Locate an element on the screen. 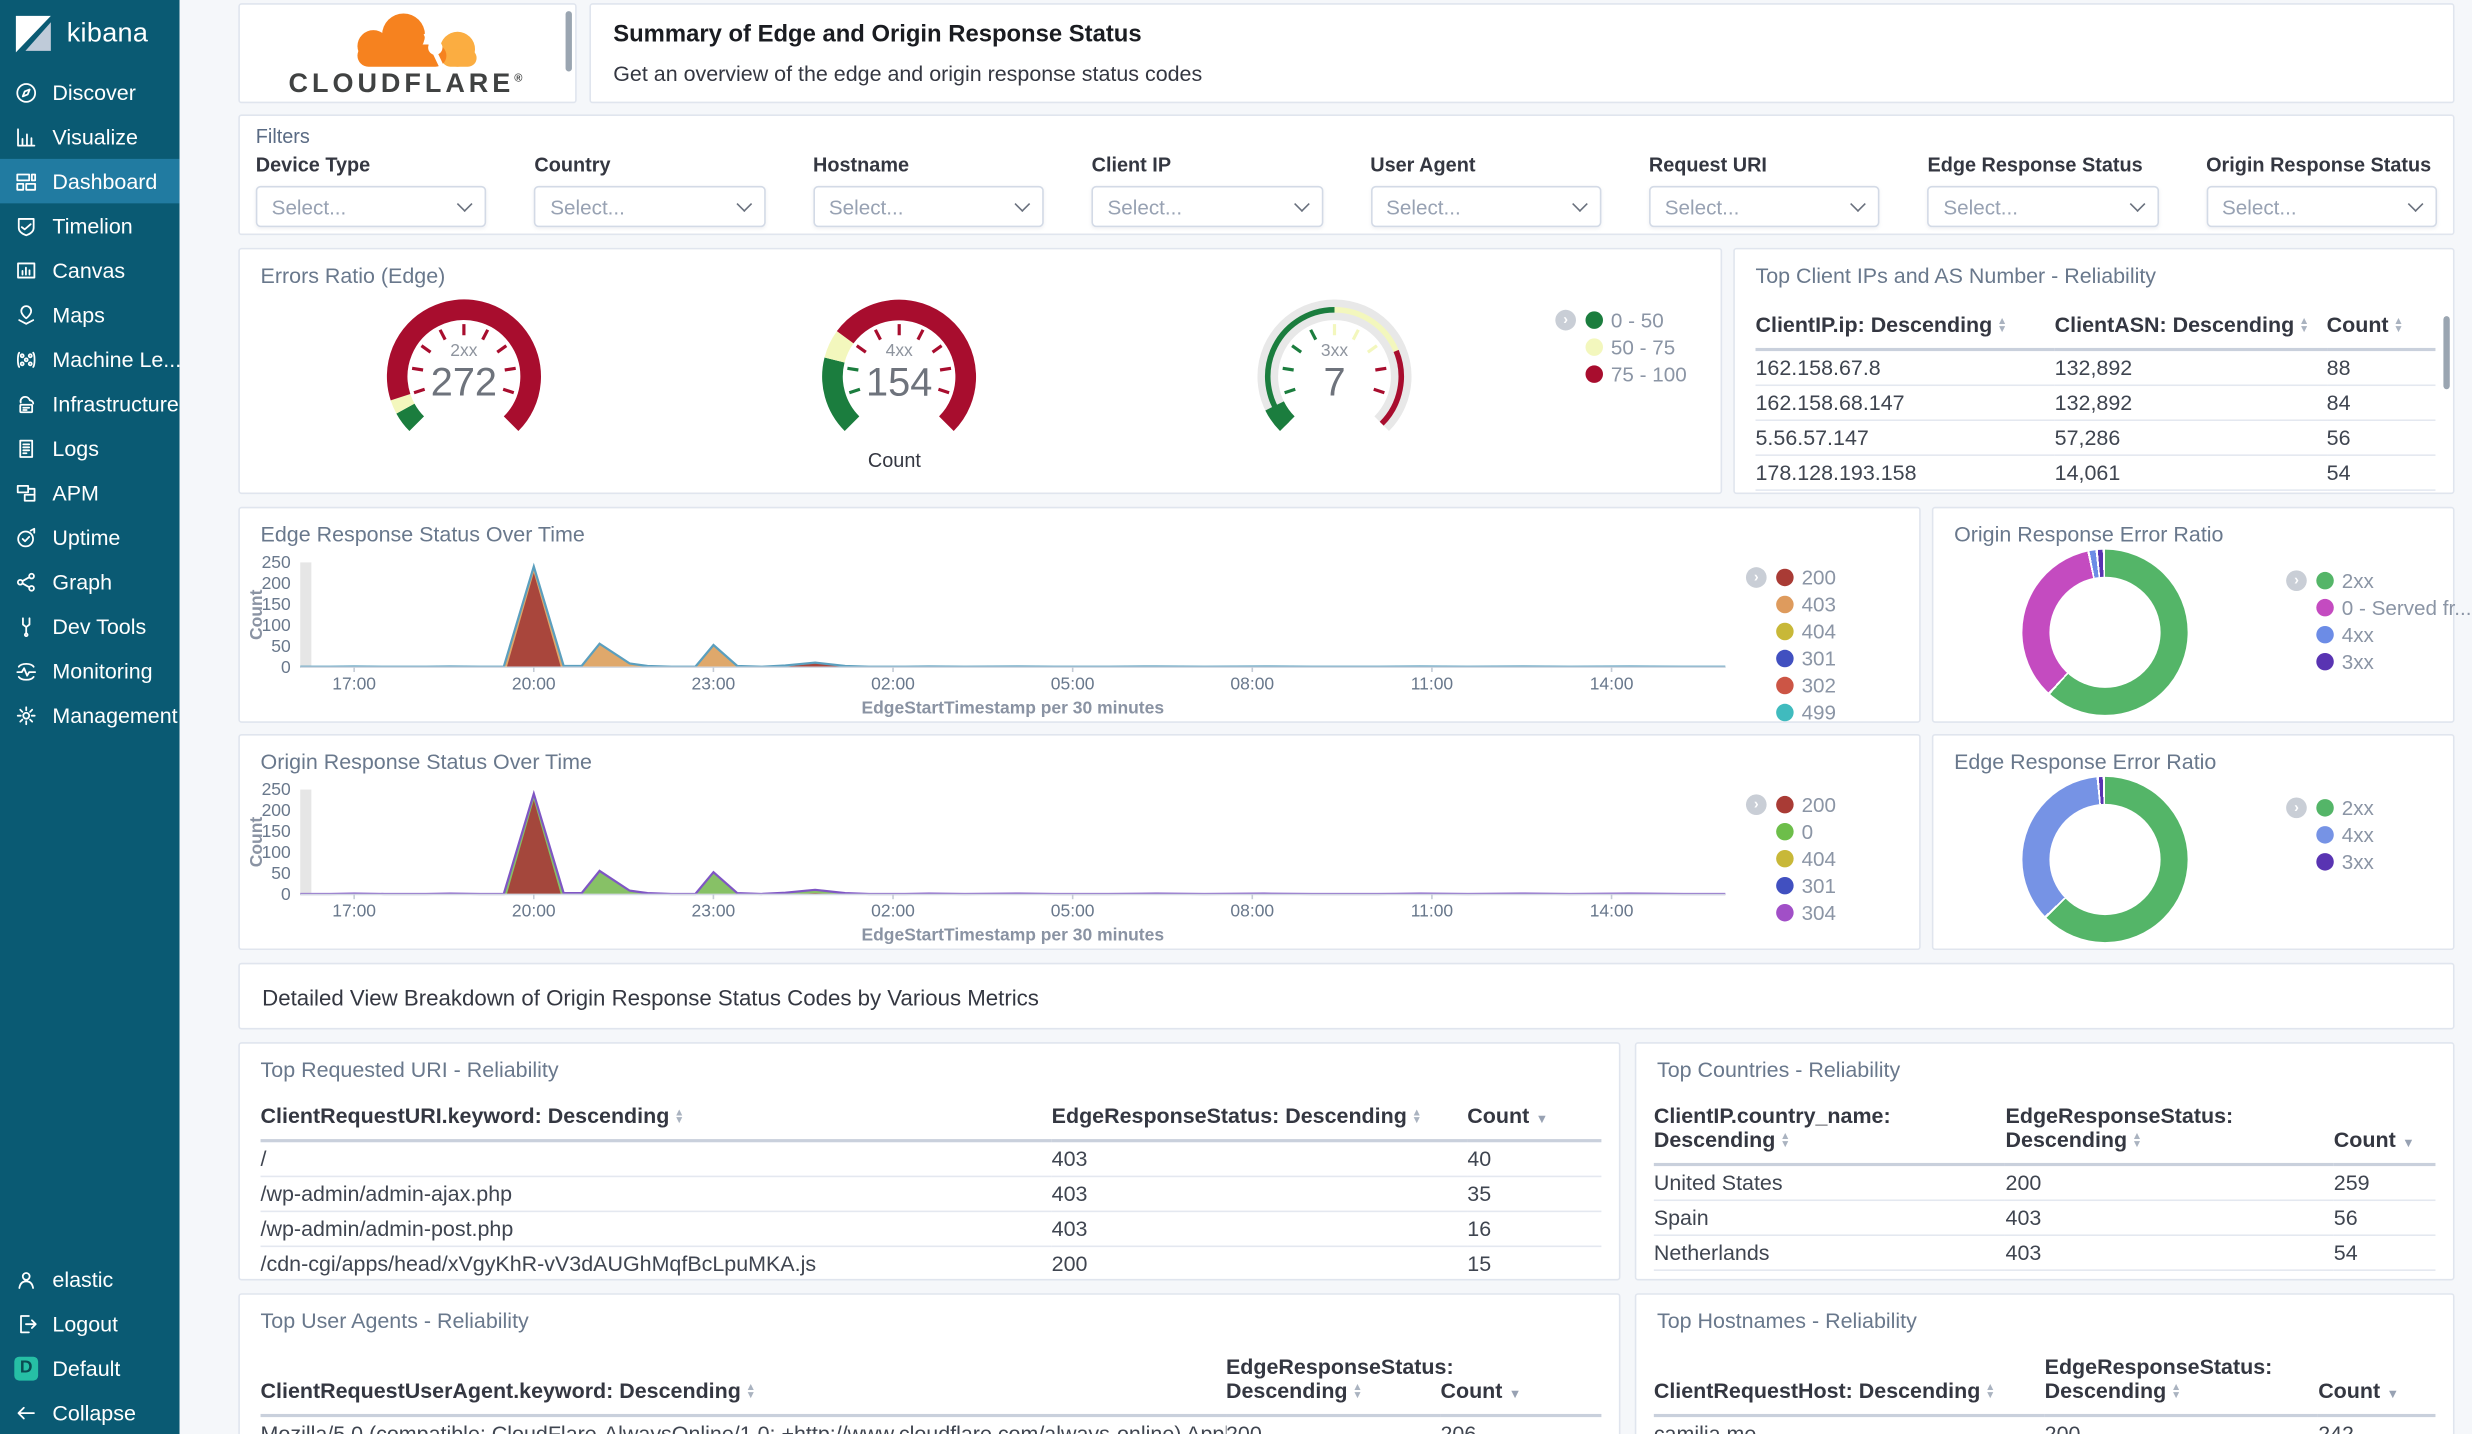 The width and height of the screenshot is (2472, 1434). sidebar-item-apm: APM is located at coordinates (90, 492).